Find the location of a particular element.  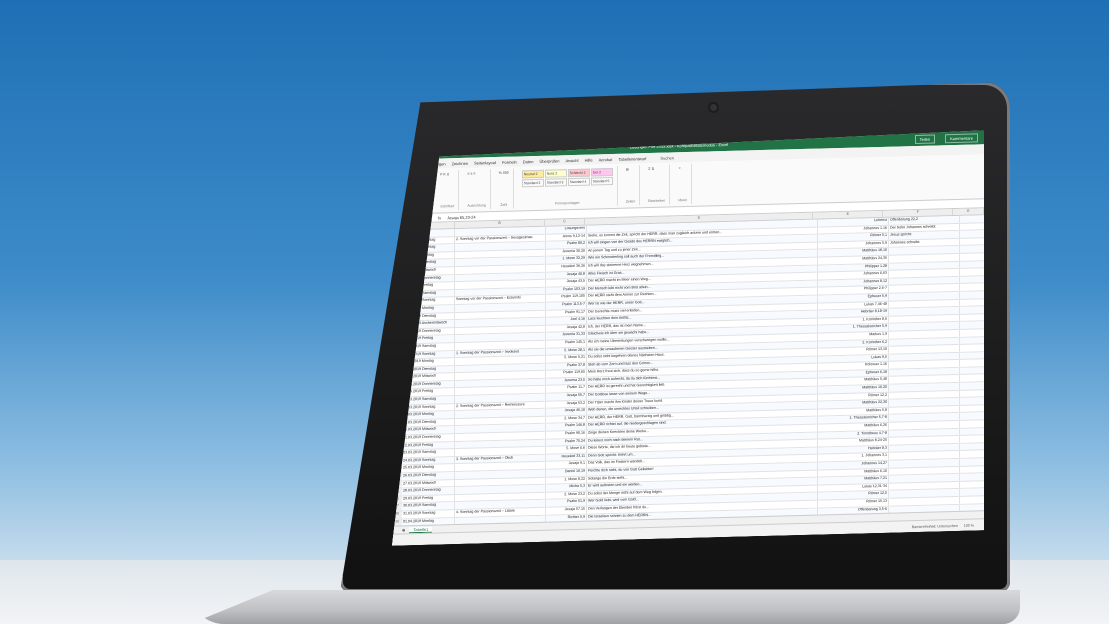

cell: 26.03.2019 Dienstag is located at coordinates (428, 476).